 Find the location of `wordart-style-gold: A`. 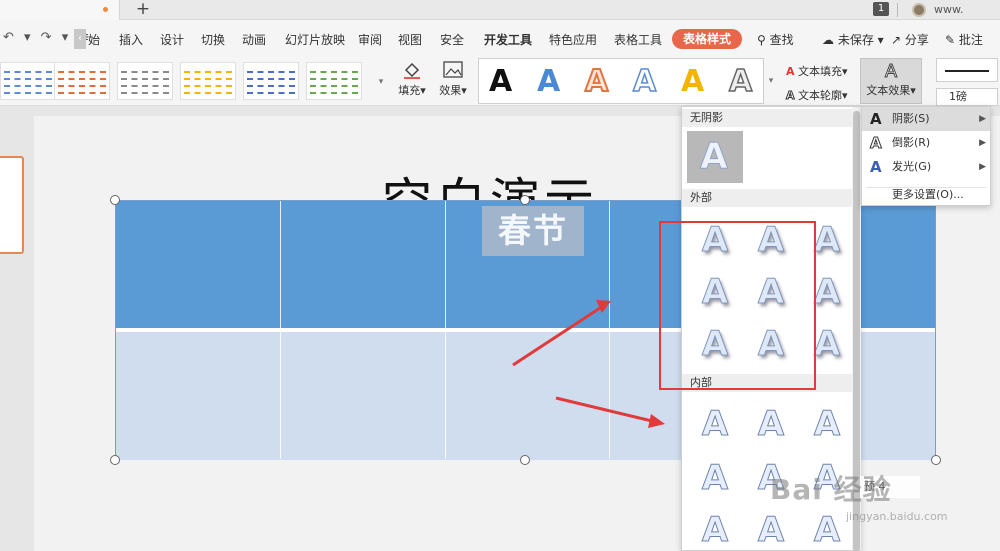

wordart-style-gold: A is located at coordinates (692, 82).